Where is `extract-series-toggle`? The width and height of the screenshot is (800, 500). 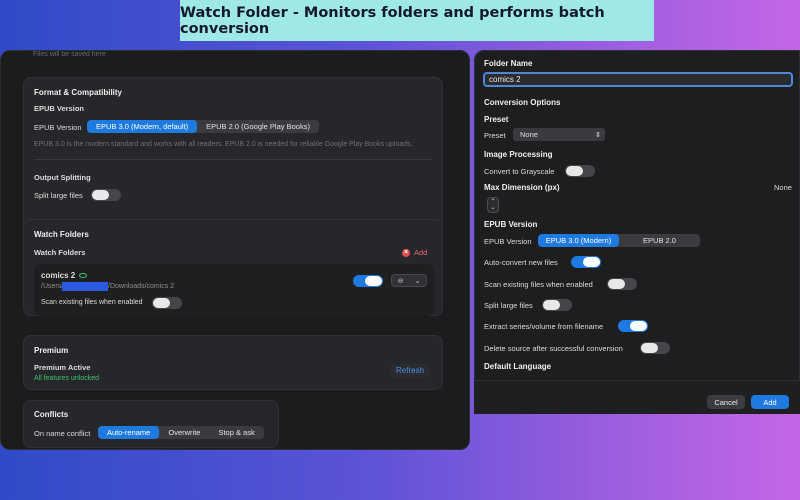
extract-series-toggle is located at coordinates (633, 326).